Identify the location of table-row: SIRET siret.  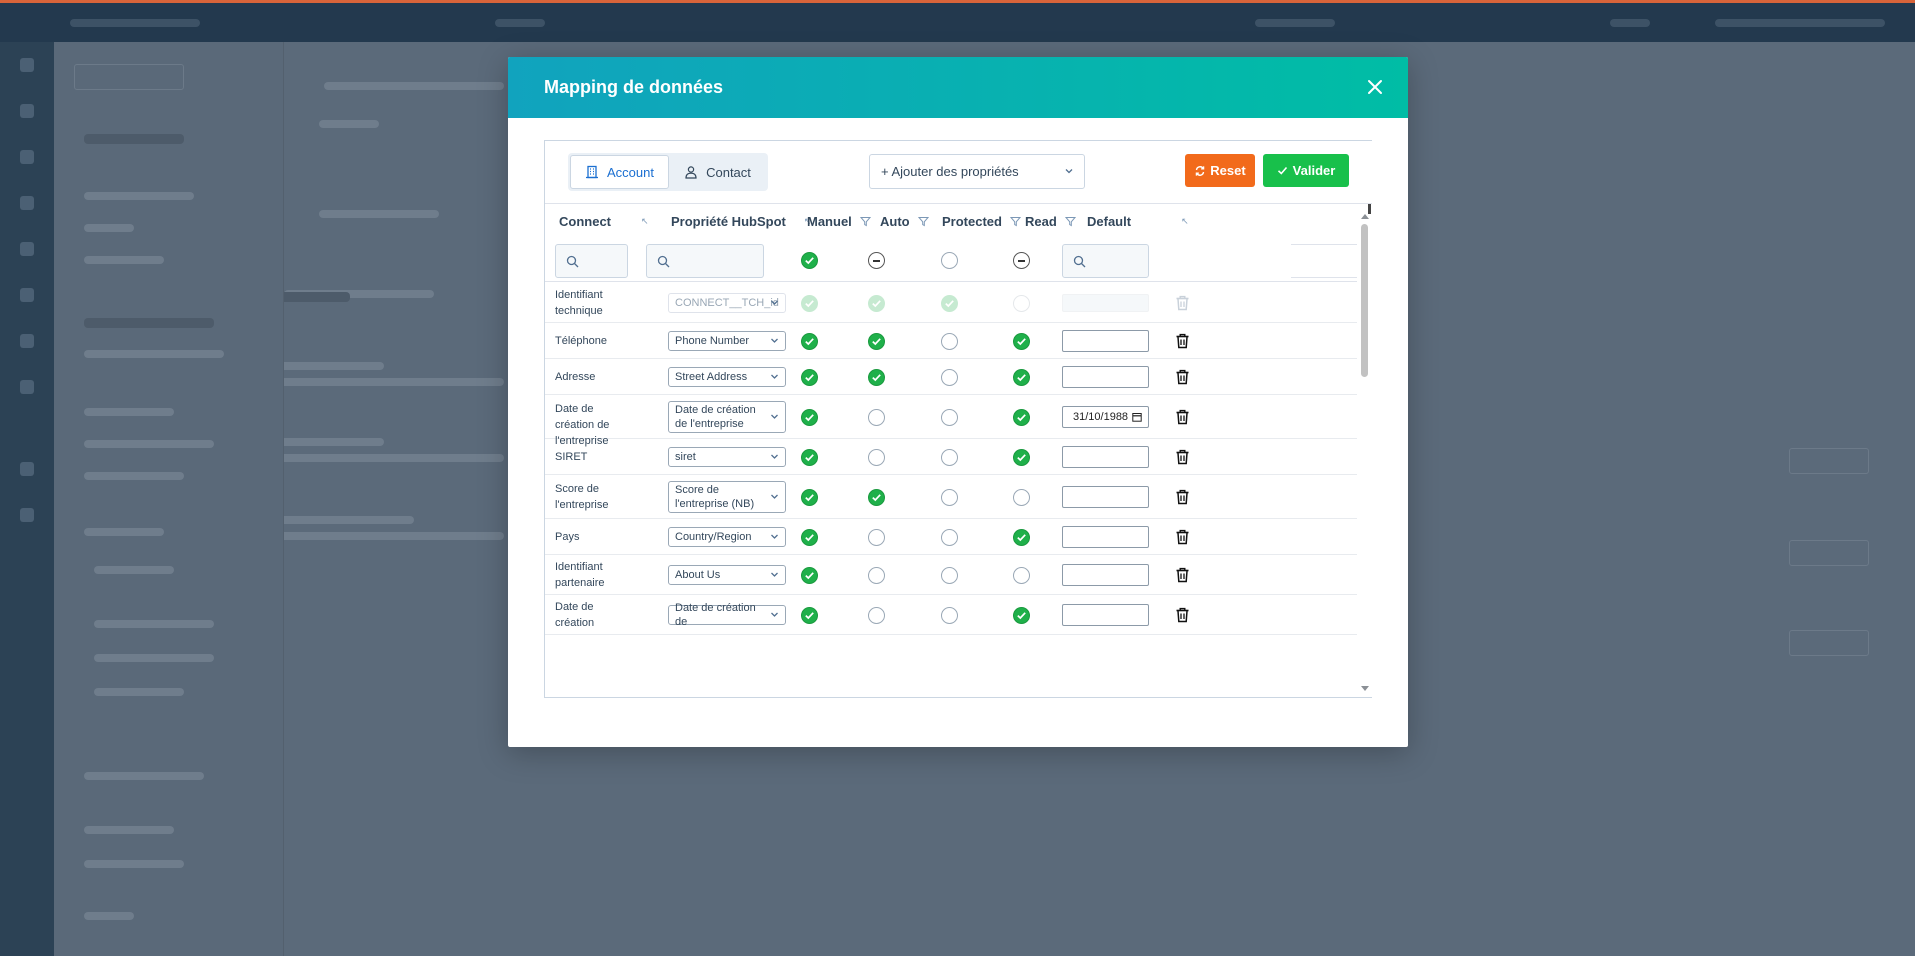
(951, 457).